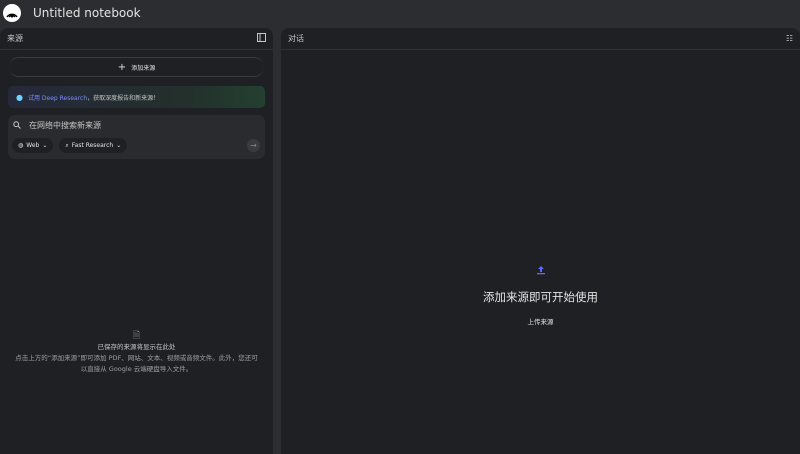 Image resolution: width=800 pixels, height=454 pixels. What do you see at coordinates (123, 98) in the screenshot?
I see `banner-text: ，获取深度报告和新来源！` at bounding box center [123, 98].